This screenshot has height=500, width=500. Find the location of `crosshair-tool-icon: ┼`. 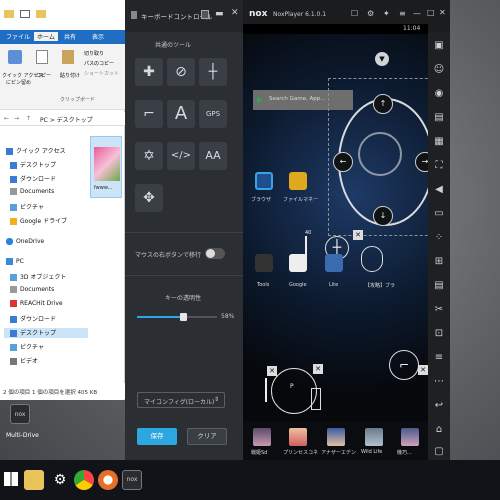

crosshair-tool-icon: ┼ is located at coordinates (213, 72).